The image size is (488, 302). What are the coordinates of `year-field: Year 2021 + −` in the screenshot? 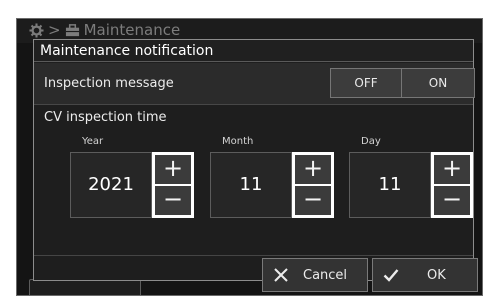 It's located at (136, 179).